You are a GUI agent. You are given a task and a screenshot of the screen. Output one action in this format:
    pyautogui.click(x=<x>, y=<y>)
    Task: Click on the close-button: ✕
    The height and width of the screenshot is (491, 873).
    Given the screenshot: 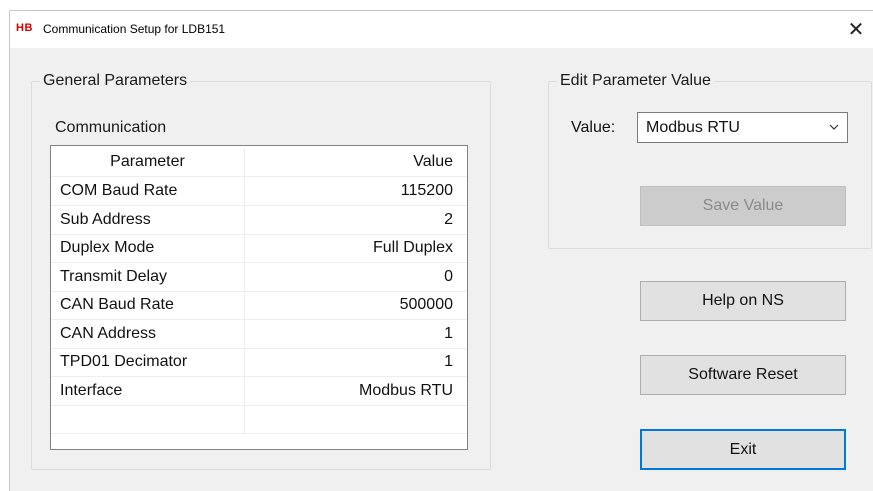 What is the action you would take?
    pyautogui.click(x=855, y=29)
    